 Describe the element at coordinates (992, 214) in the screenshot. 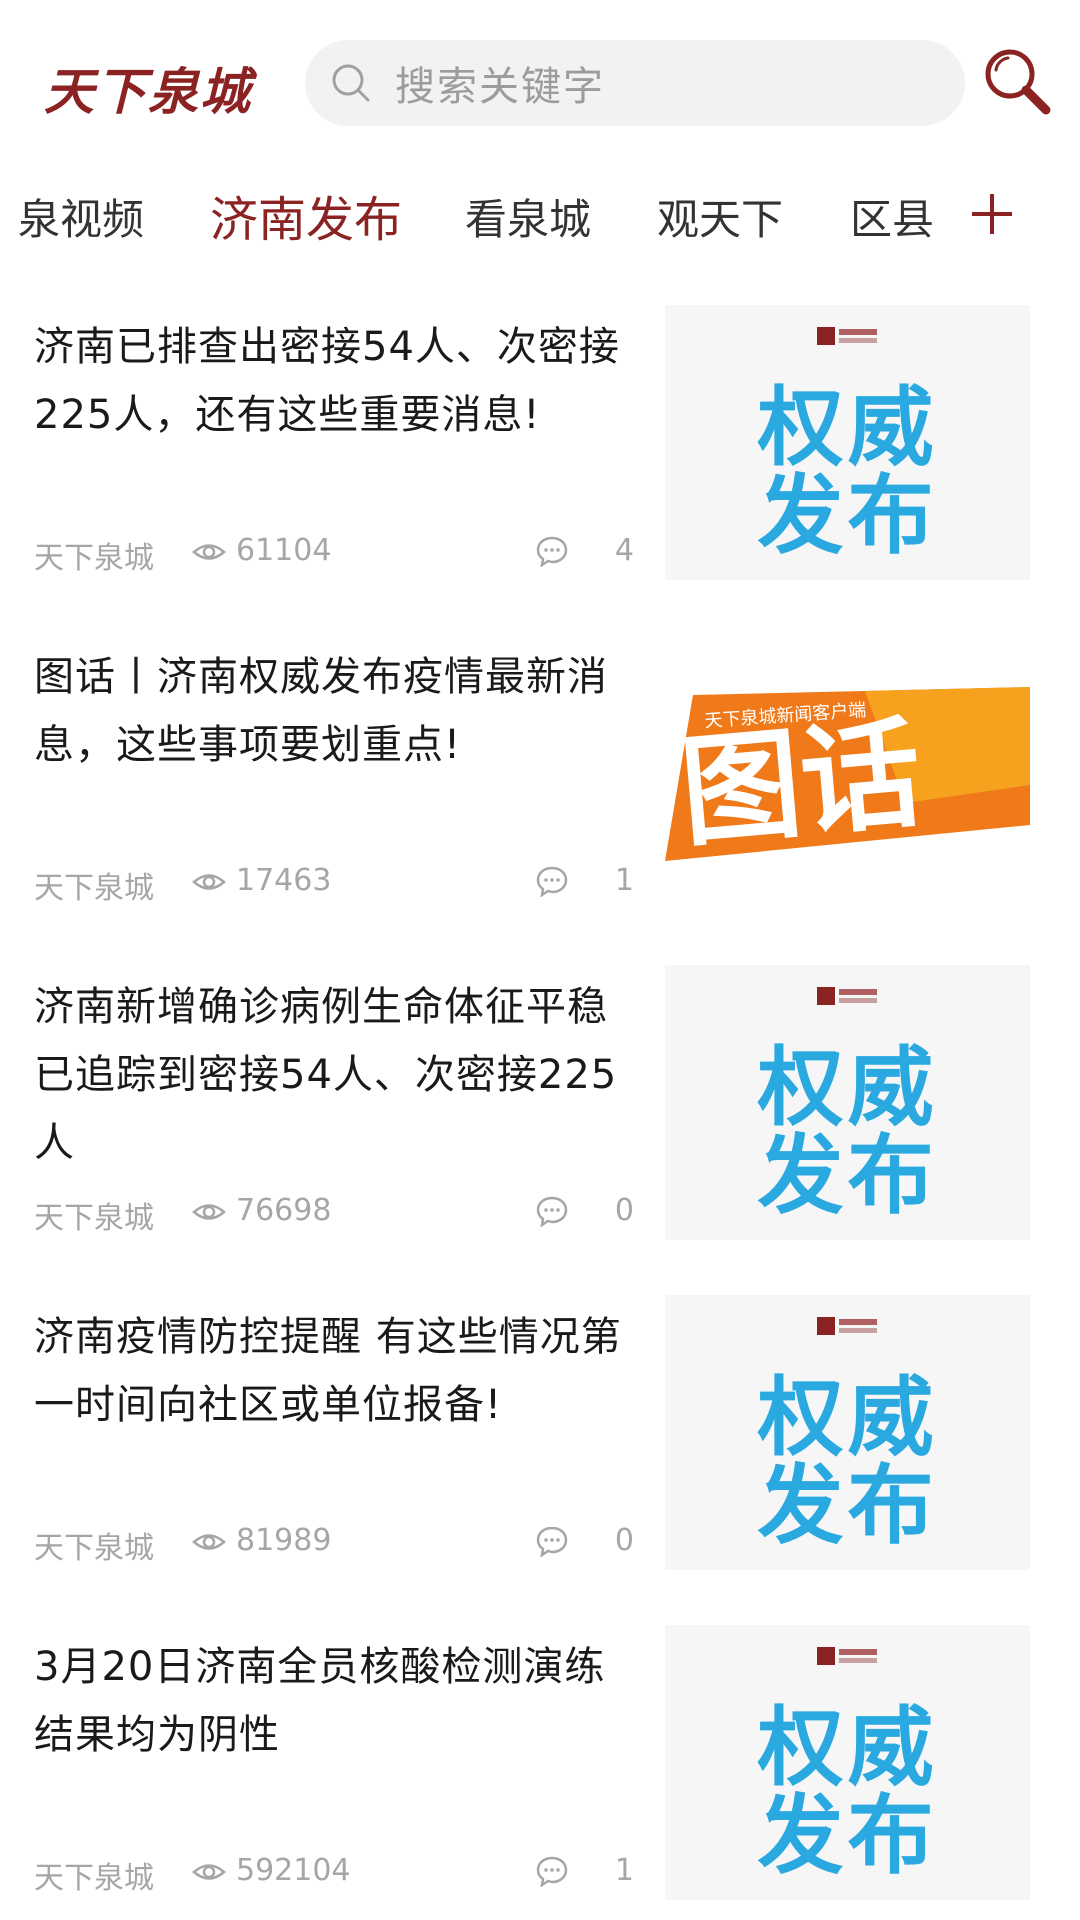

I see `add-channel-icon` at that location.